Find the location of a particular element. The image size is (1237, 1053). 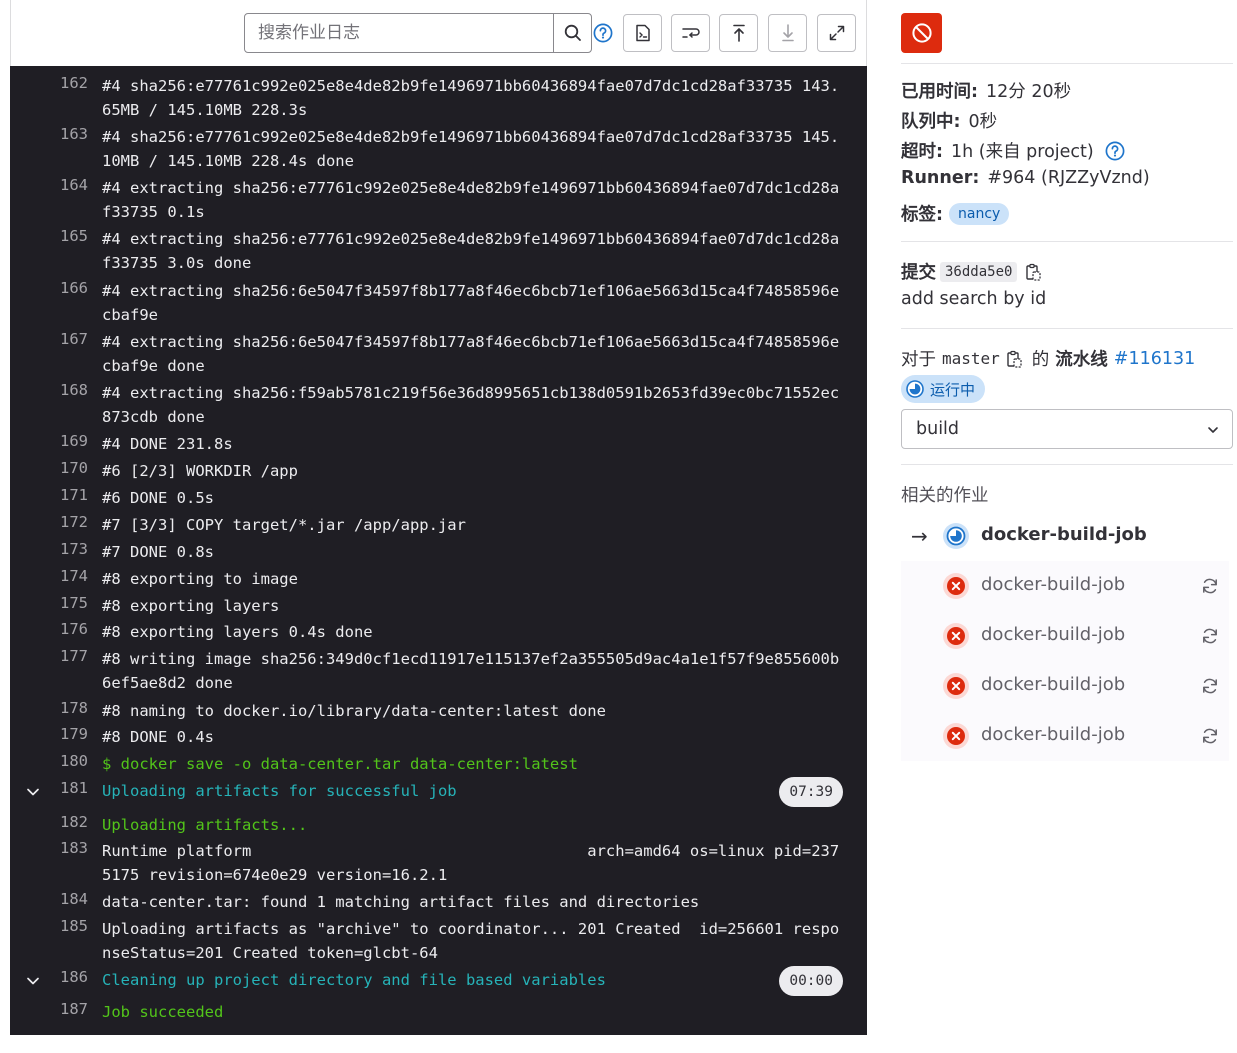

queued-value: 0秒 is located at coordinates (983, 122).